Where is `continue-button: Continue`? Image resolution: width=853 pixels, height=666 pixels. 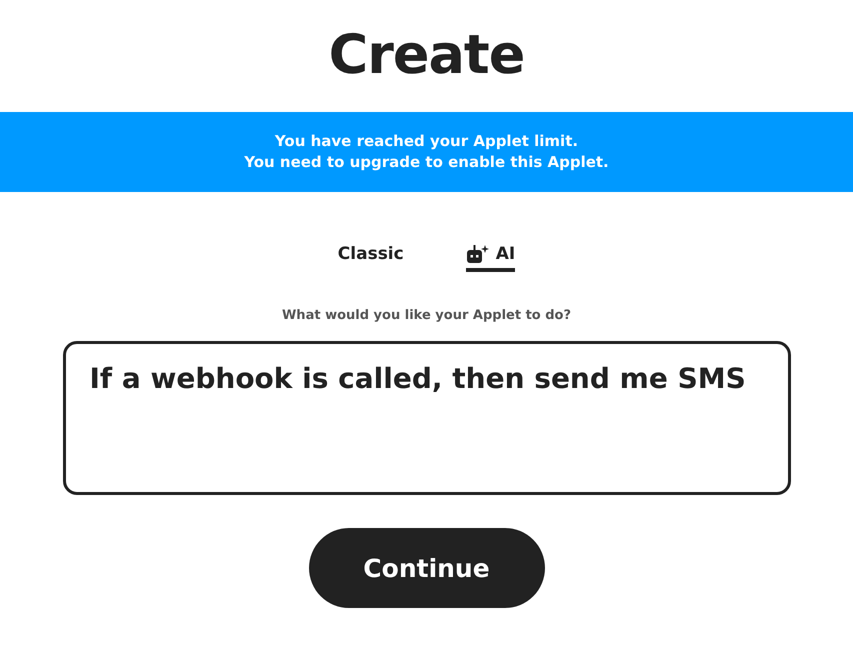
continue-button: Continue is located at coordinates (426, 568).